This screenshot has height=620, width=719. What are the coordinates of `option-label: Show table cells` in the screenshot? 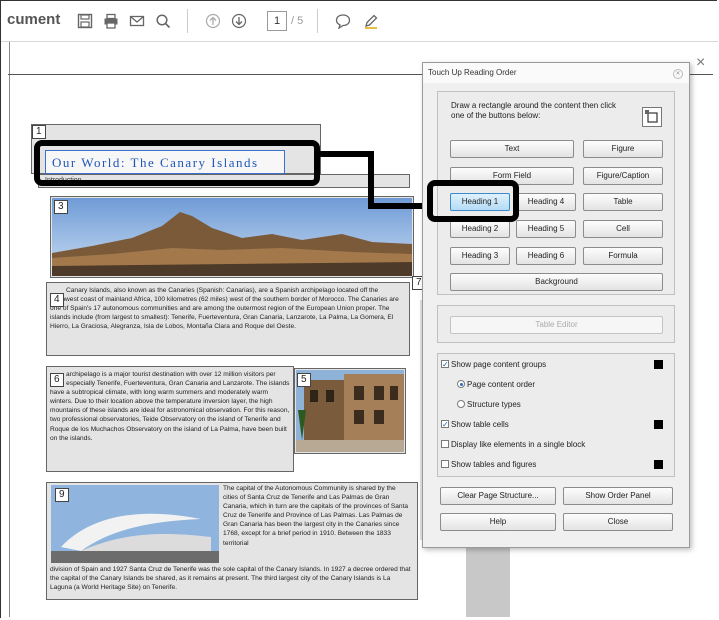 It's located at (480, 424).